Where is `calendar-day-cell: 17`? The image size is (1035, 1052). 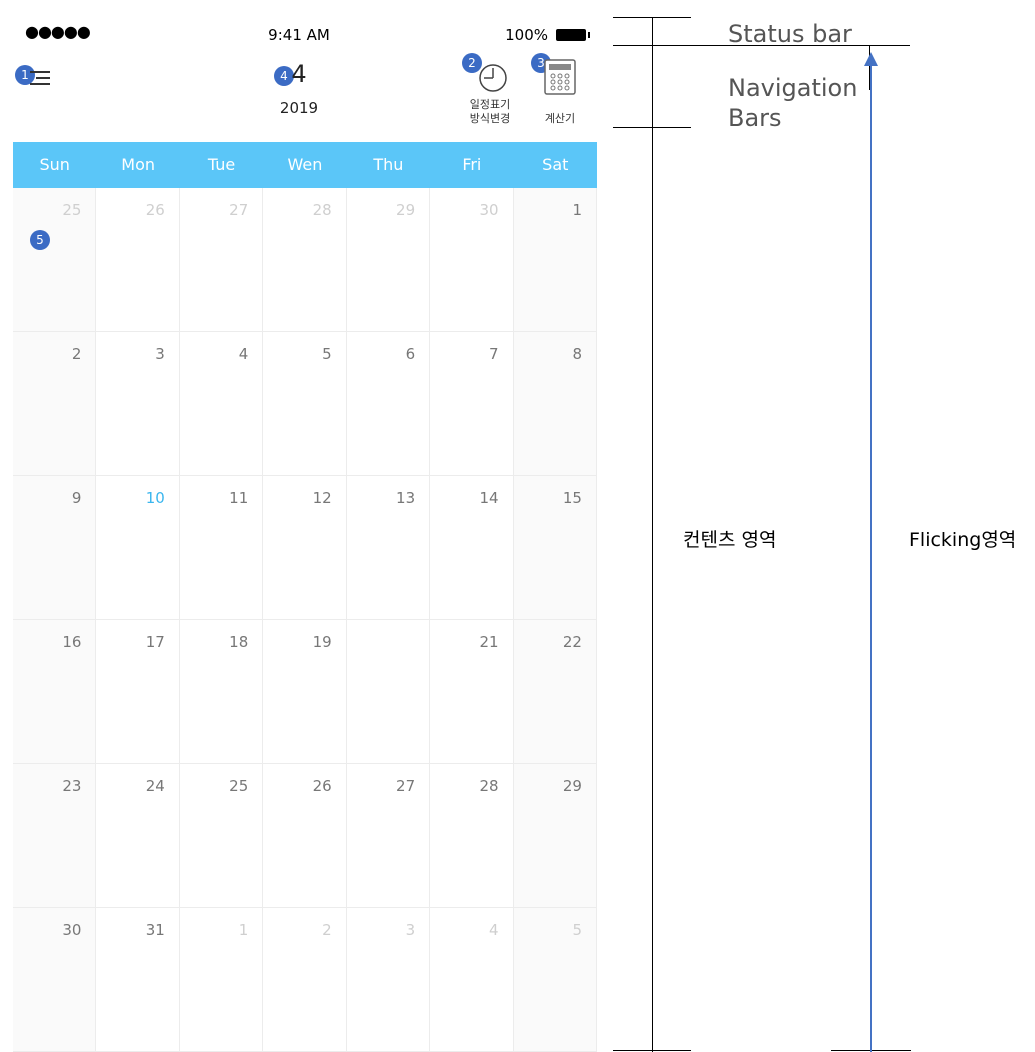 calendar-day-cell: 17 is located at coordinates (138, 692).